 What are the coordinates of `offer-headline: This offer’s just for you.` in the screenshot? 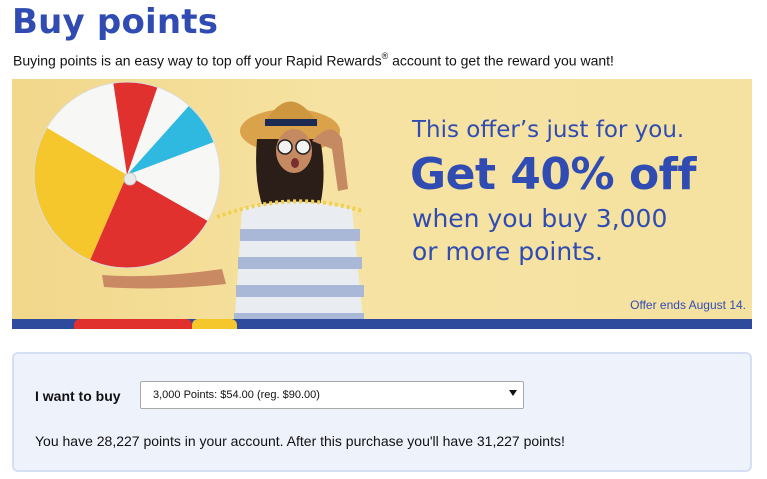 It's located at (548, 130).